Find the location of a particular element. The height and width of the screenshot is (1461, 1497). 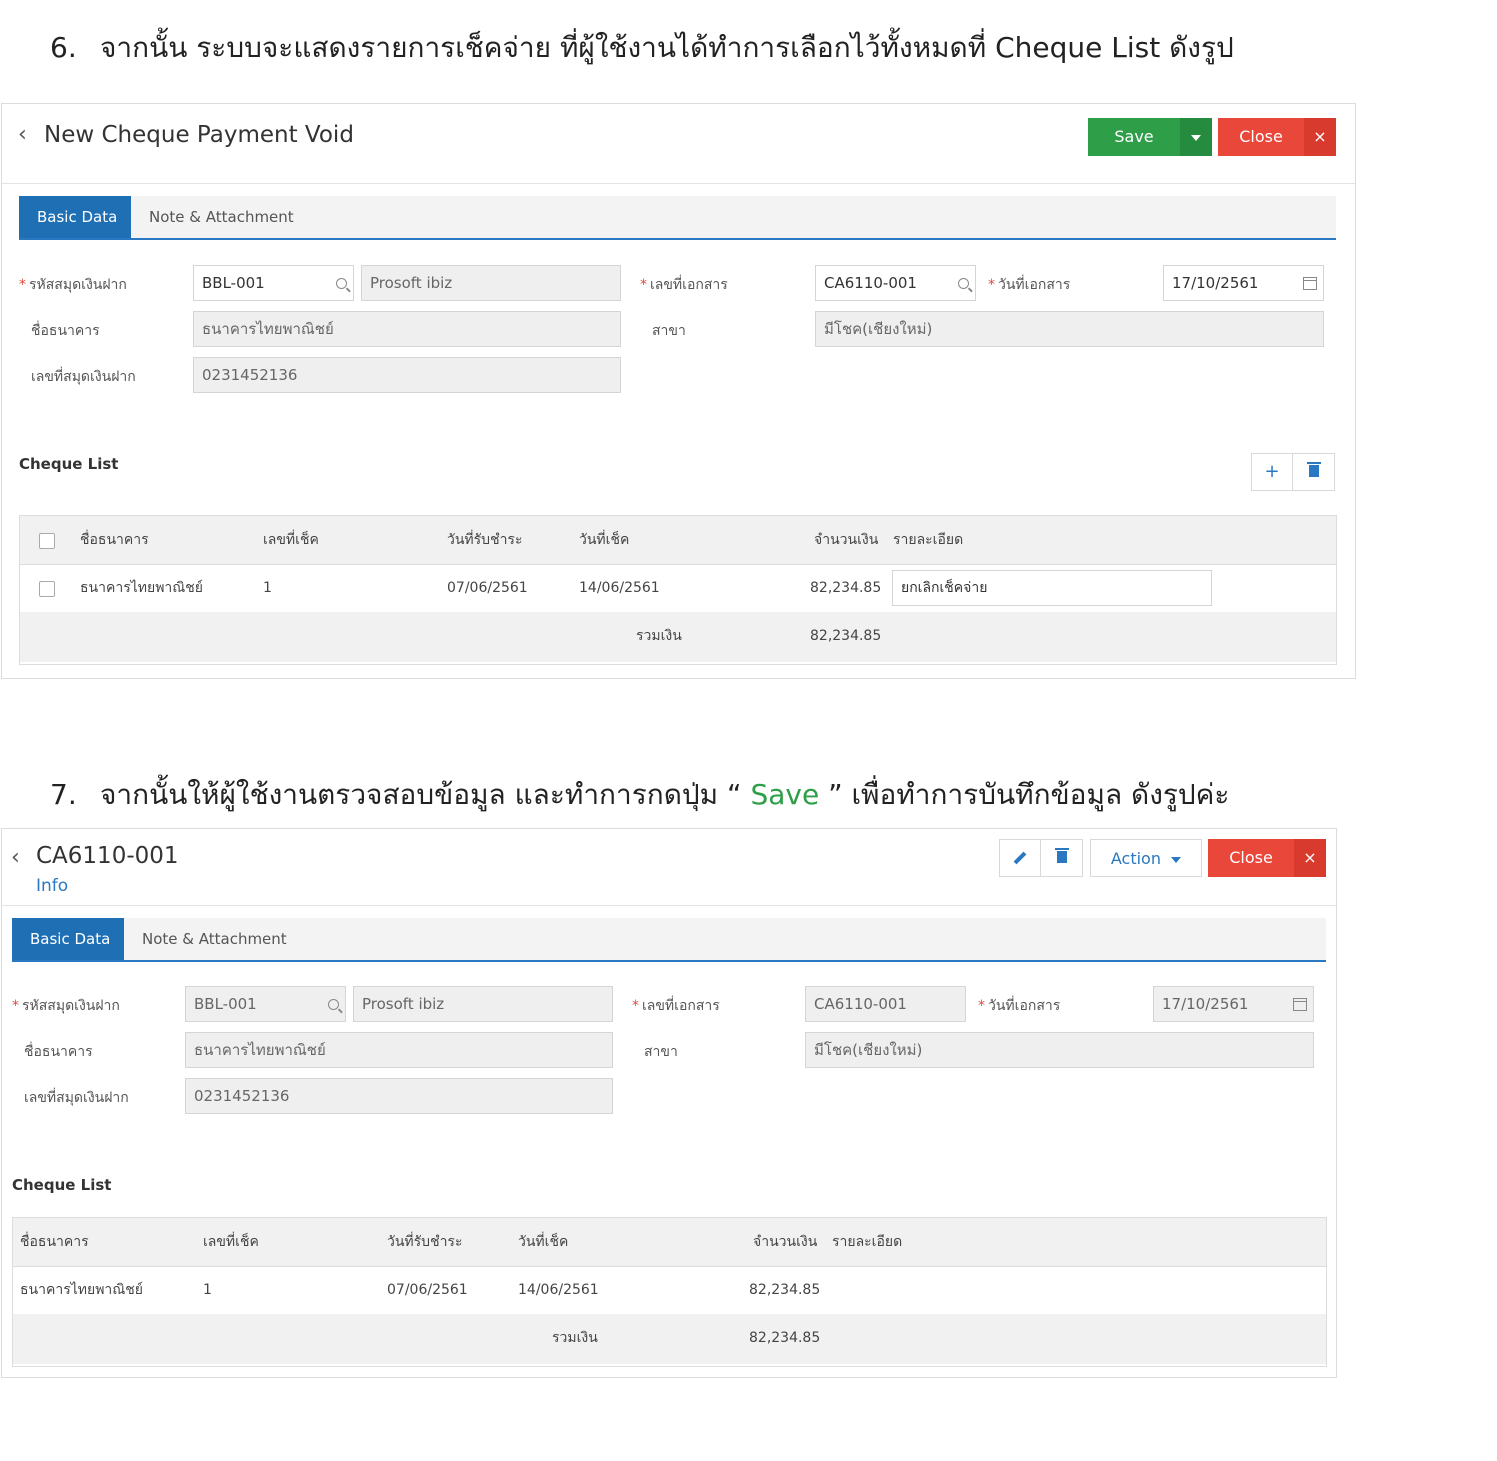

required-asterisk: * is located at coordinates (22, 285).